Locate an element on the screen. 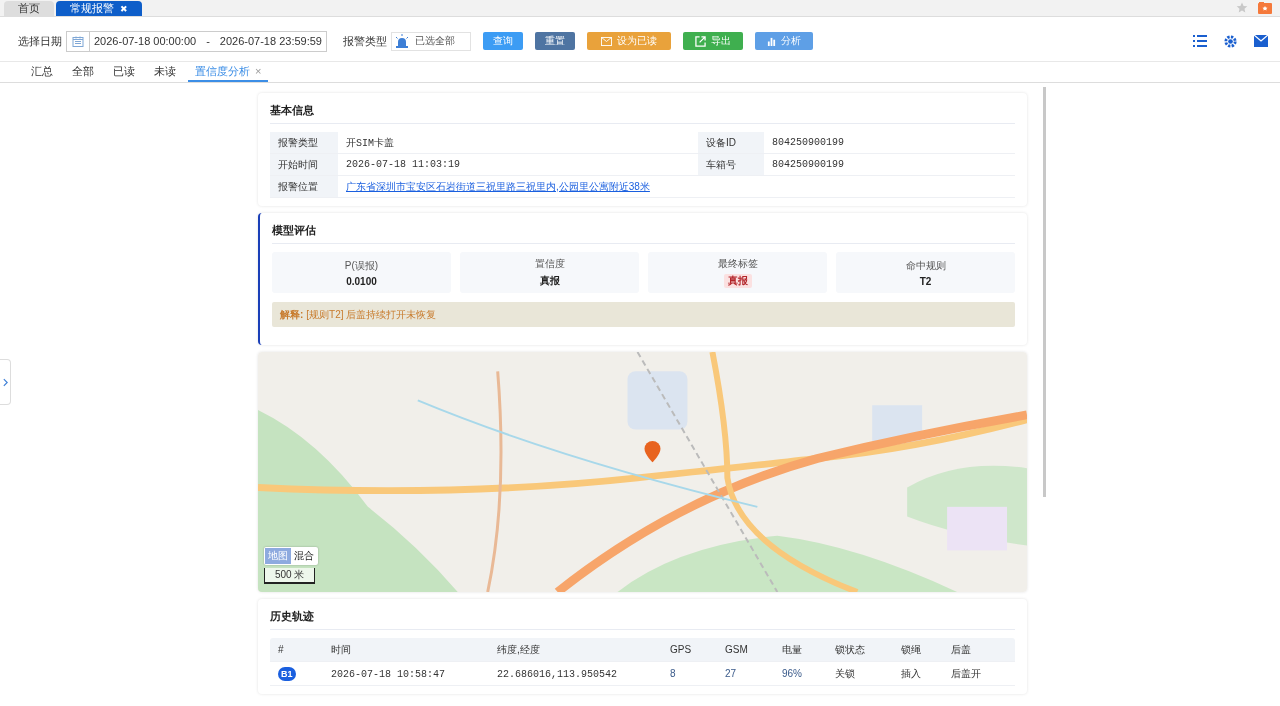 This screenshot has width=1280, height=706. table-cell: 27 is located at coordinates (731, 673).